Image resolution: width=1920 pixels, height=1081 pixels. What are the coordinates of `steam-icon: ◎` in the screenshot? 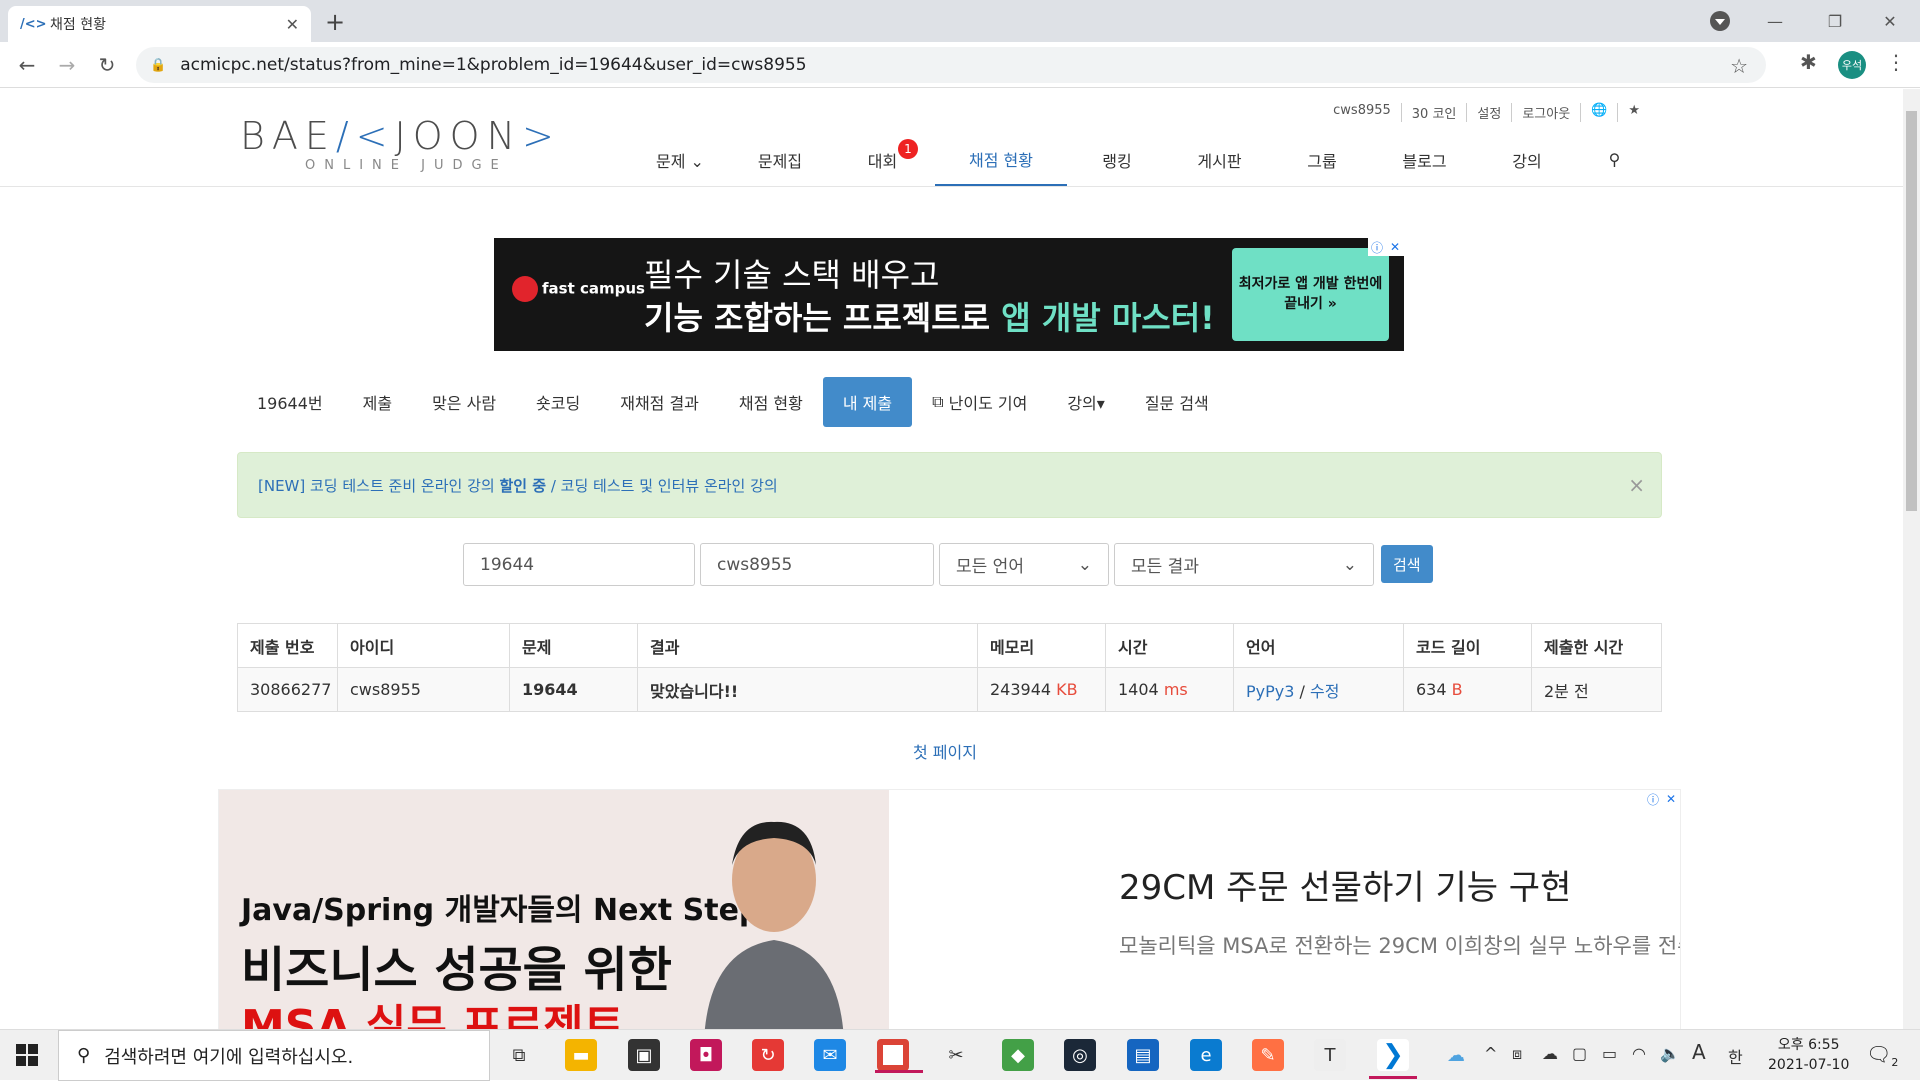 It's located at (1080, 1055).